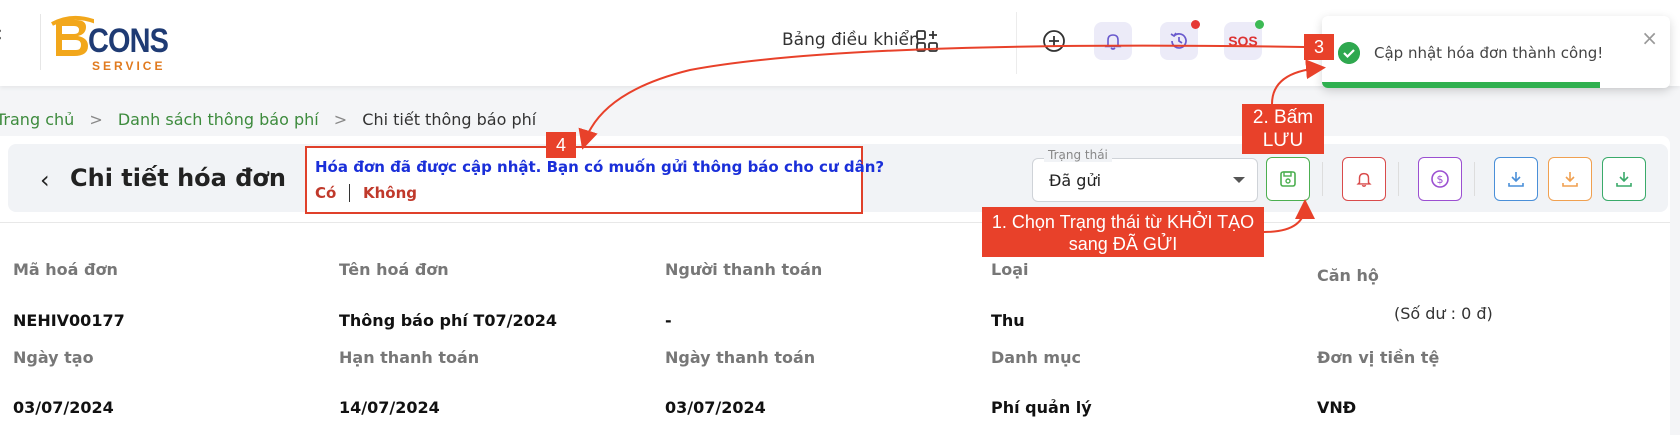  I want to click on logo: CONS SERVICE, so click(113, 42).